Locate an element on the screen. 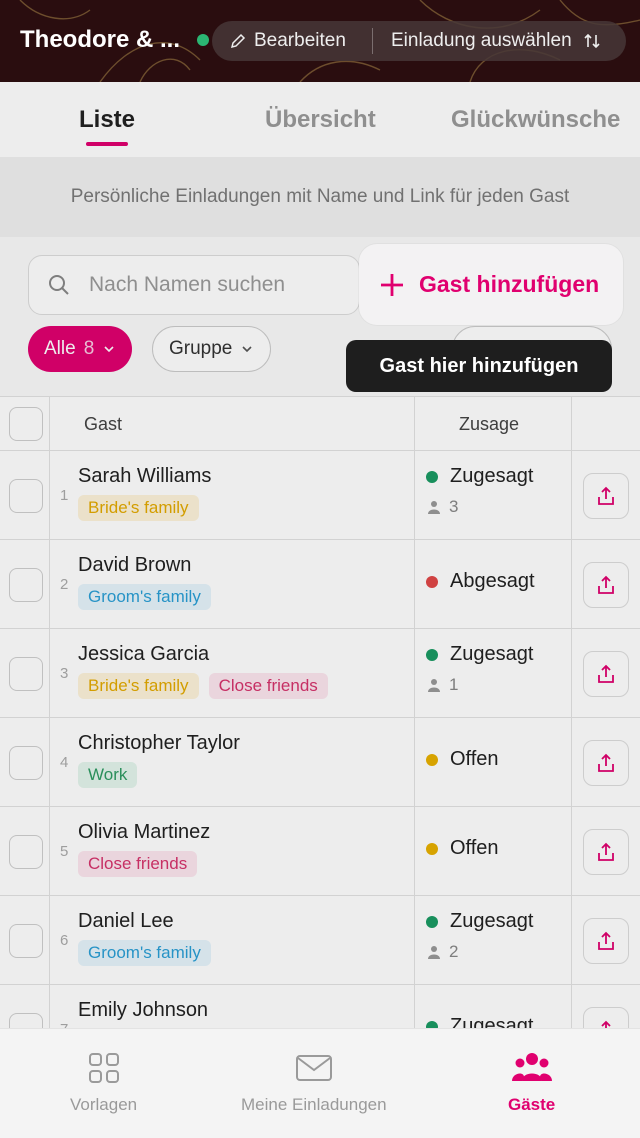 This screenshot has width=640, height=1138. active-tab-indicator is located at coordinates (107, 144).